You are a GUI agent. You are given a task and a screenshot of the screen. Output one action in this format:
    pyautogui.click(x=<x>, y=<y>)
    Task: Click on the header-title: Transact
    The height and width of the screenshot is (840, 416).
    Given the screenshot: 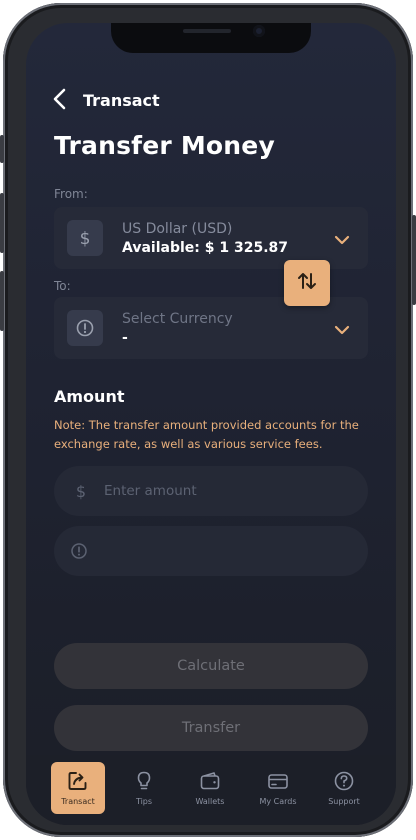 What is the action you would take?
    pyautogui.click(x=121, y=100)
    